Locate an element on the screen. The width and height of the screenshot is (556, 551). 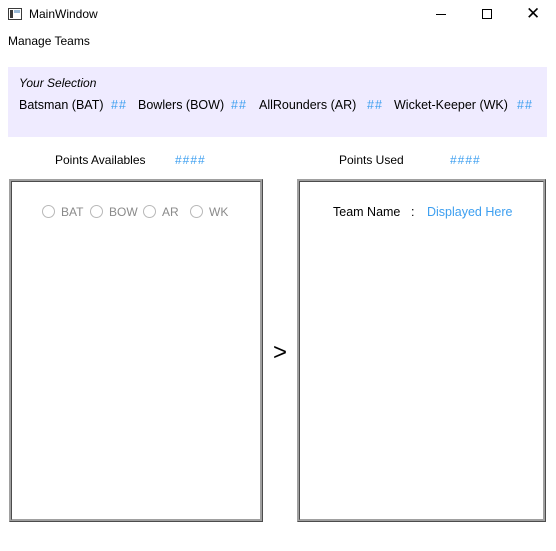
radio-ar is located at coordinates (149, 211).